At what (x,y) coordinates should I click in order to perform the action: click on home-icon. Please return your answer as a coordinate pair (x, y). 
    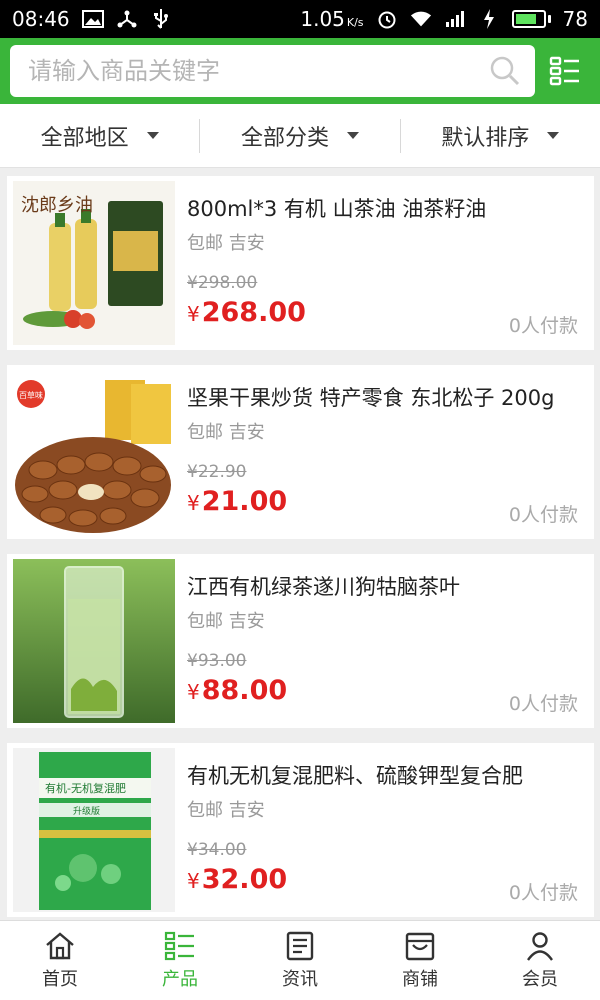
    Looking at the image, I should click on (60, 945).